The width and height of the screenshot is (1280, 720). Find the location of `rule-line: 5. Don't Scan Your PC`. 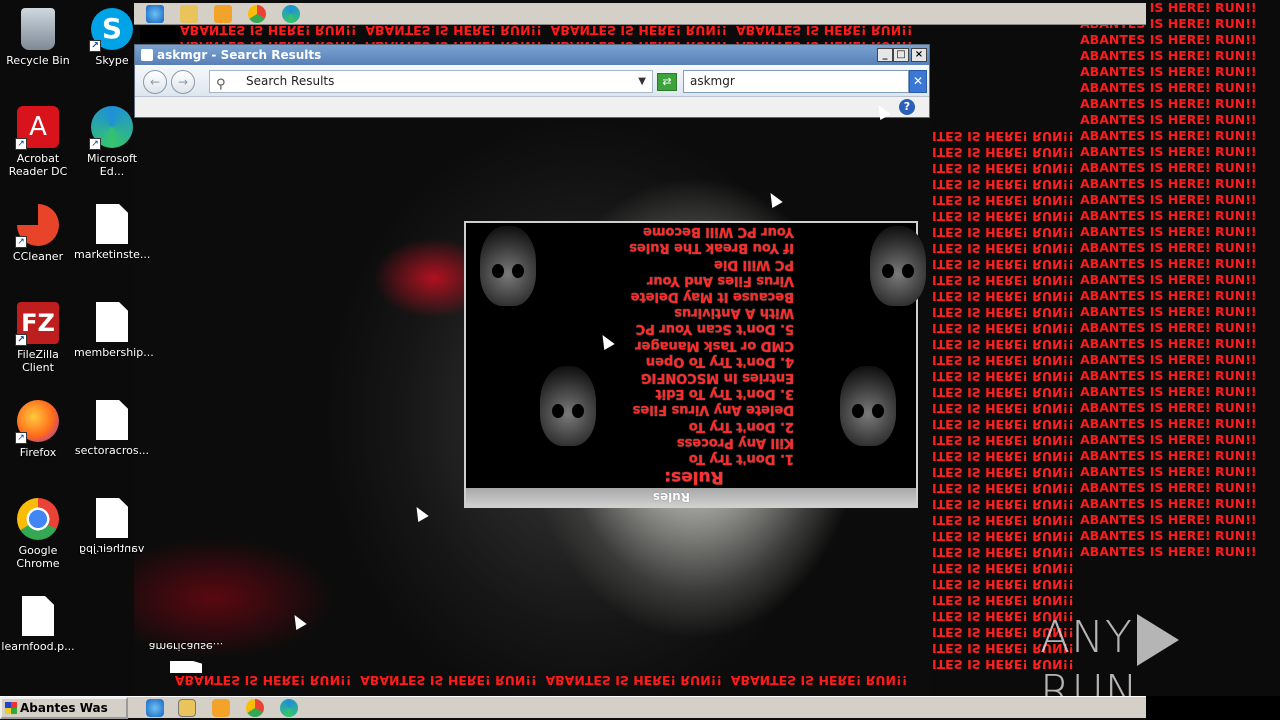

rule-line: 5. Don't Scan Your PC is located at coordinates (714, 329).